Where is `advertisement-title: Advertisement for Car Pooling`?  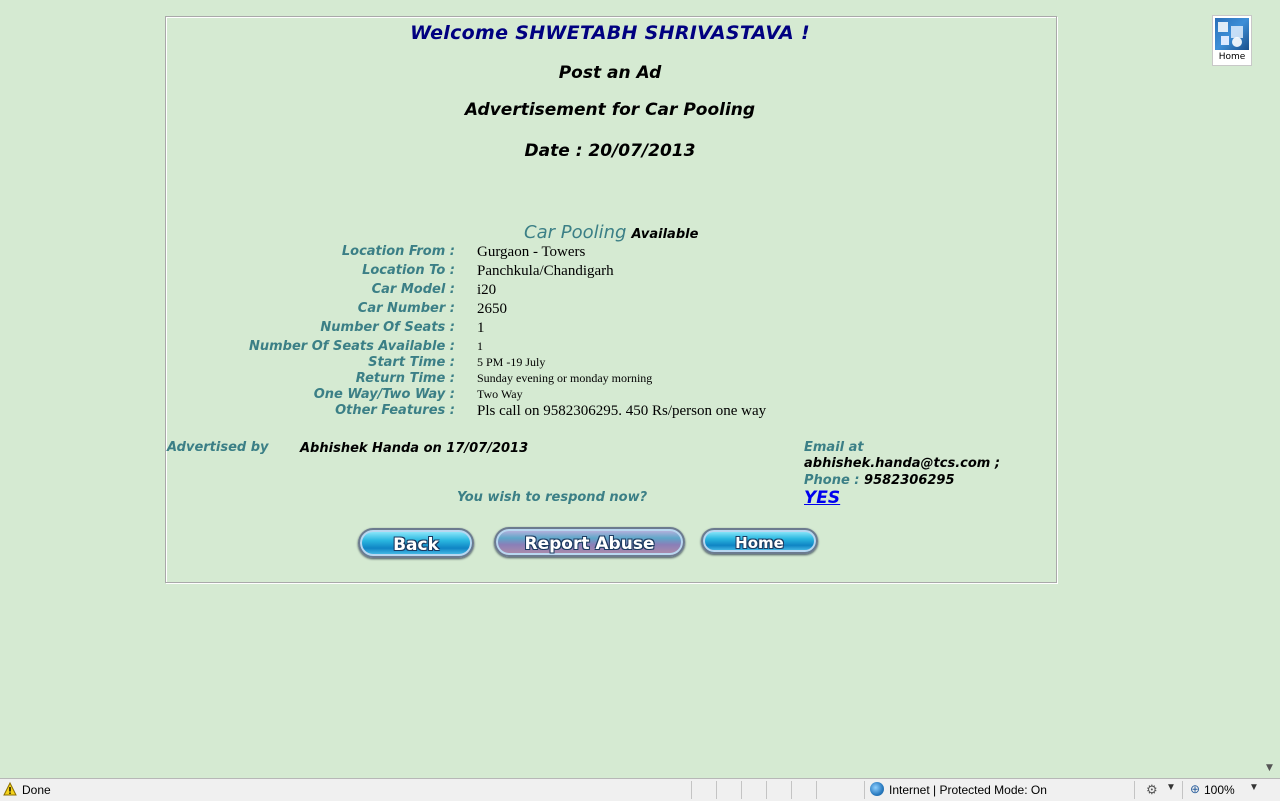
advertisement-title: Advertisement for Car Pooling is located at coordinates (610, 110).